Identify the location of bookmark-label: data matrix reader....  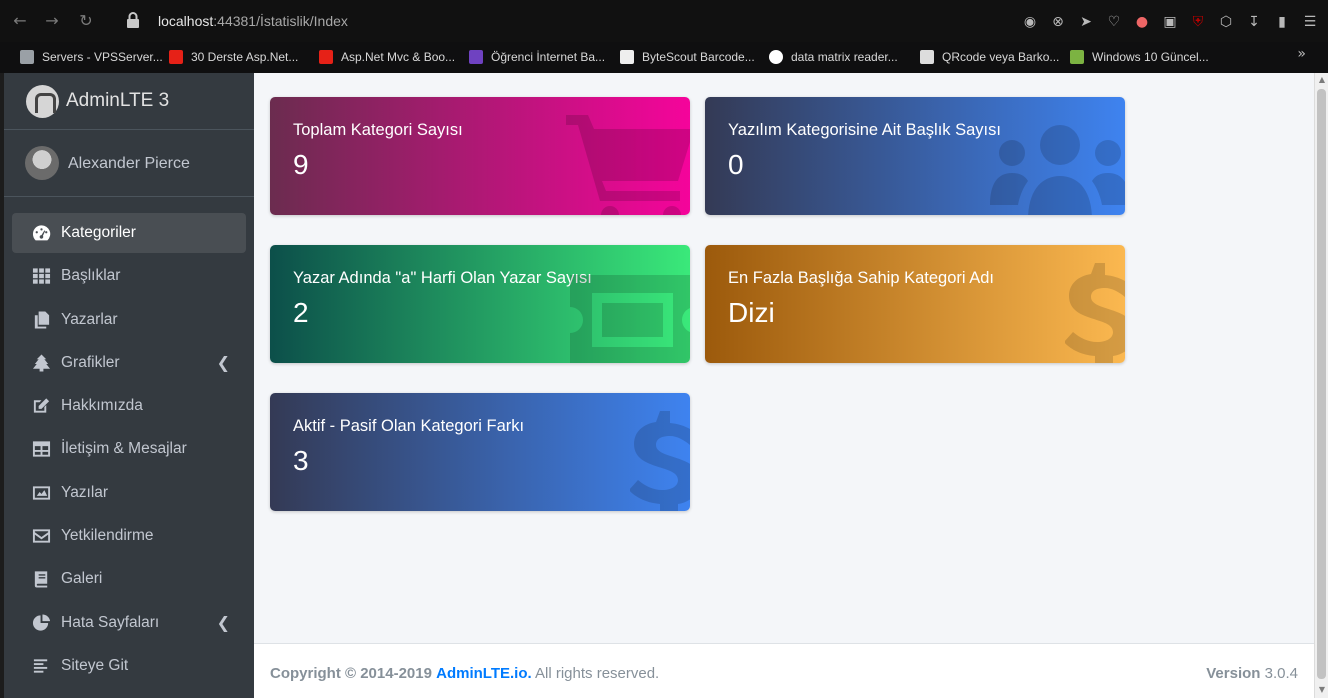
(844, 57).